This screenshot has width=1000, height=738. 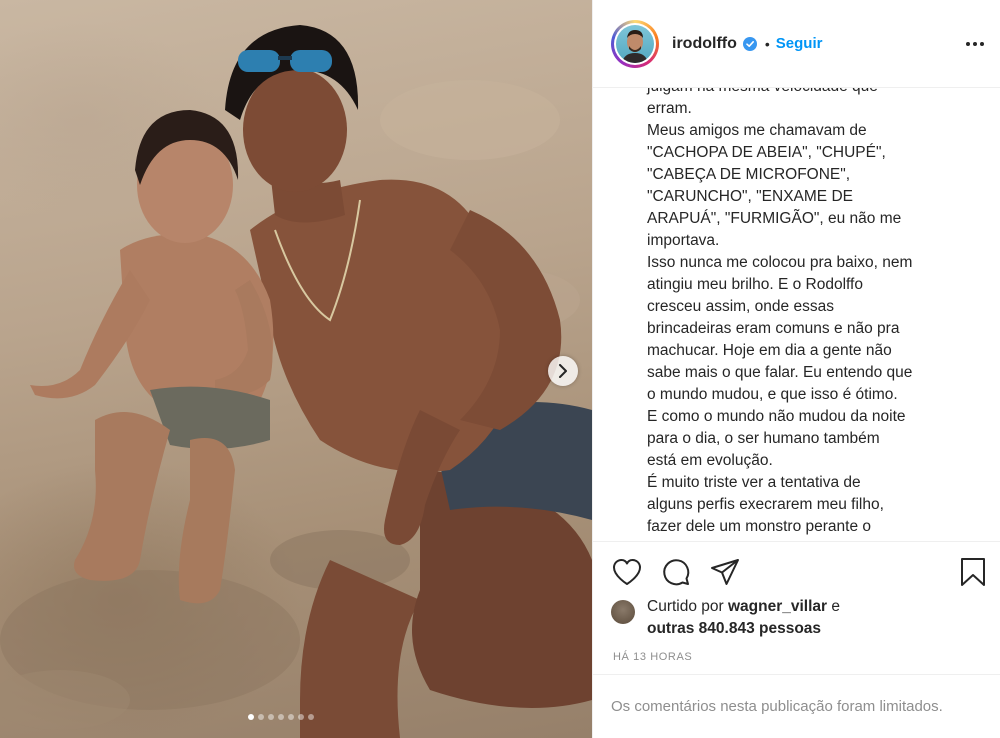 What do you see at coordinates (710, 460) in the screenshot?
I see `caption-line: está em evolução.` at bounding box center [710, 460].